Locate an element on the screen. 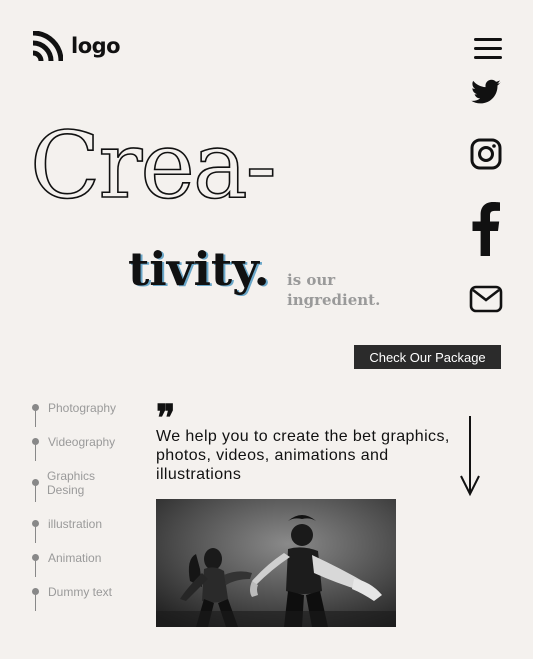  tagline-line2: ingredient. is located at coordinates (334, 300).